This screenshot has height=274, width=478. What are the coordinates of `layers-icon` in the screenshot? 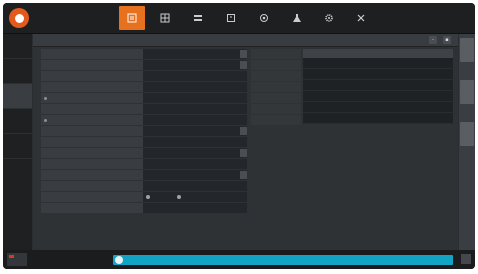 It's located at (198, 17).